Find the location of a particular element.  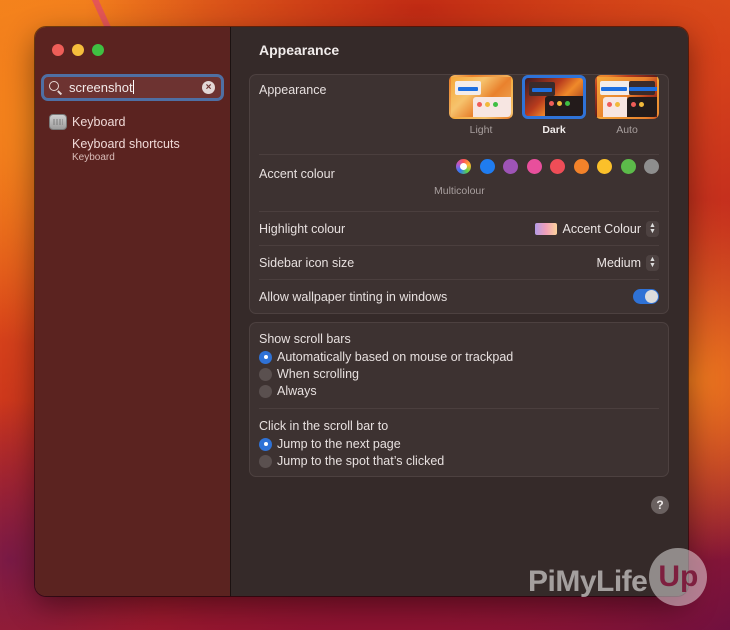

radio-always: Always is located at coordinates (288, 391).